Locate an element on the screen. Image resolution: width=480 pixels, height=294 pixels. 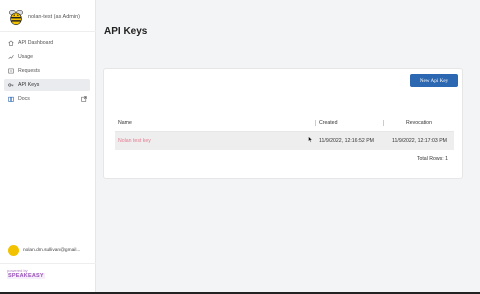
speakeasy-badge: powered by SPEAKEASY is located at coordinates (26, 273).